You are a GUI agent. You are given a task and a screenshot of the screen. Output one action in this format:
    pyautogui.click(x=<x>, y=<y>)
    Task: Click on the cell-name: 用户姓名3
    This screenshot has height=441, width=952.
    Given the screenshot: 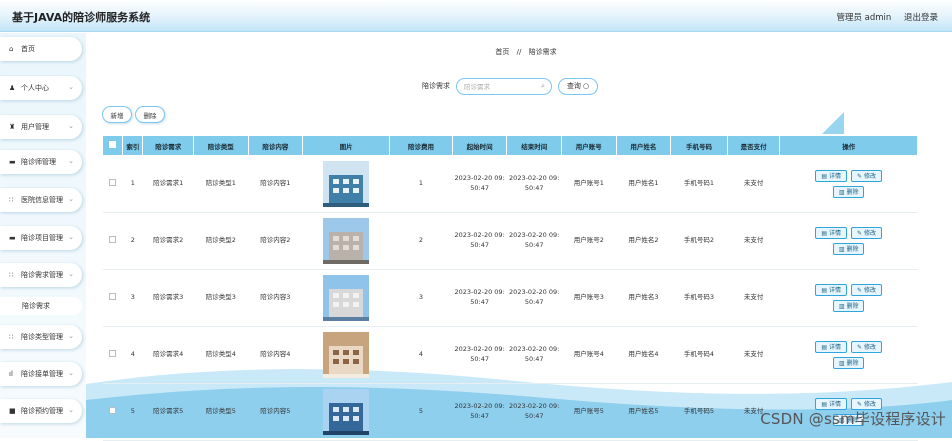 What is the action you would take?
    pyautogui.click(x=643, y=298)
    